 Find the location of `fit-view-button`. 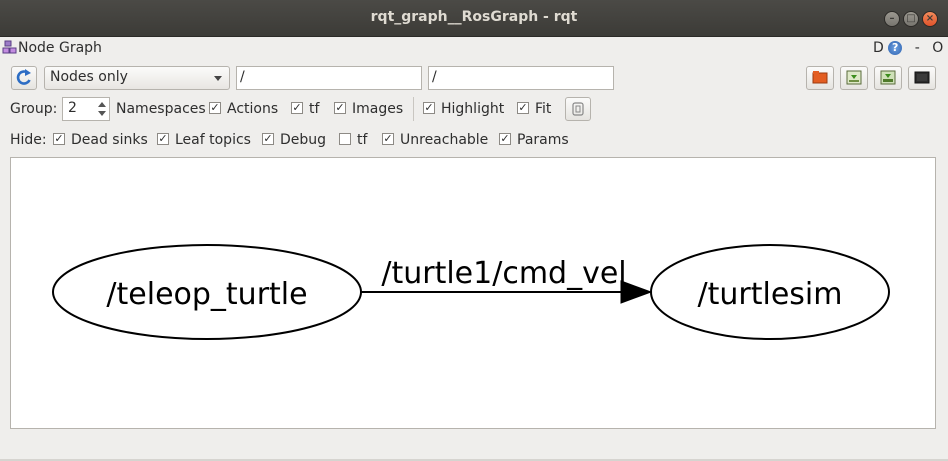

fit-view-button is located at coordinates (578, 109).